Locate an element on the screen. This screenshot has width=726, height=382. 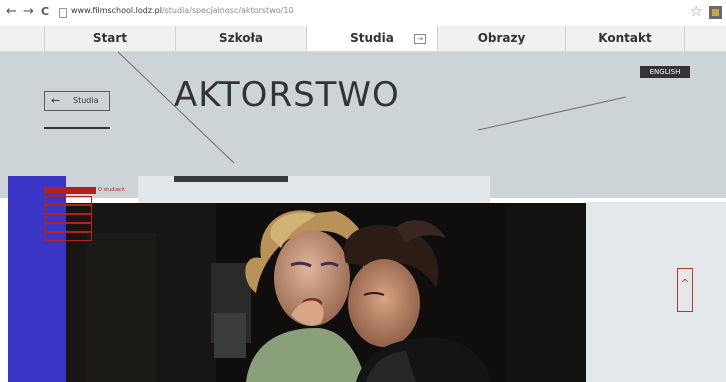
back-to-studia-button: ← Studia is located at coordinates (77, 101).